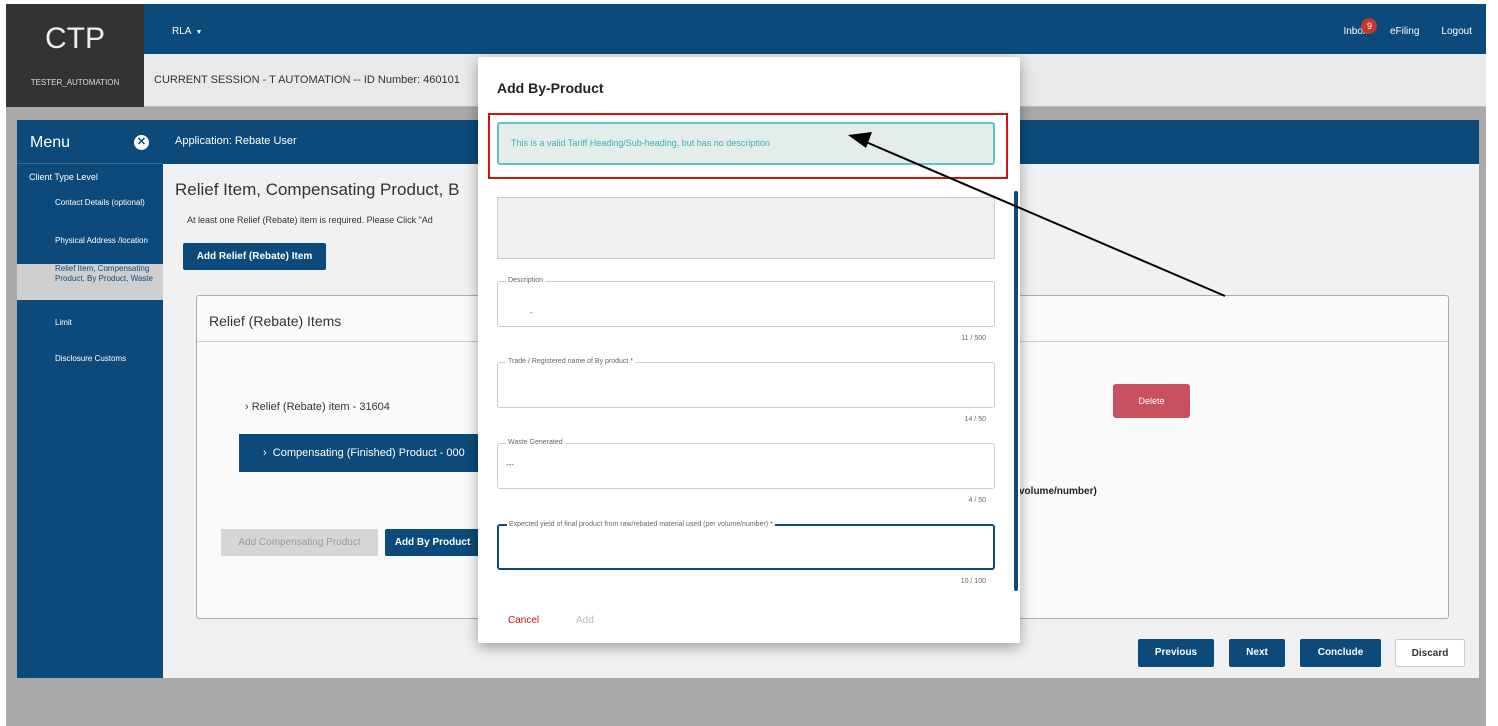  What do you see at coordinates (860, 140) in the screenshot?
I see `arrow-head-icon` at bounding box center [860, 140].